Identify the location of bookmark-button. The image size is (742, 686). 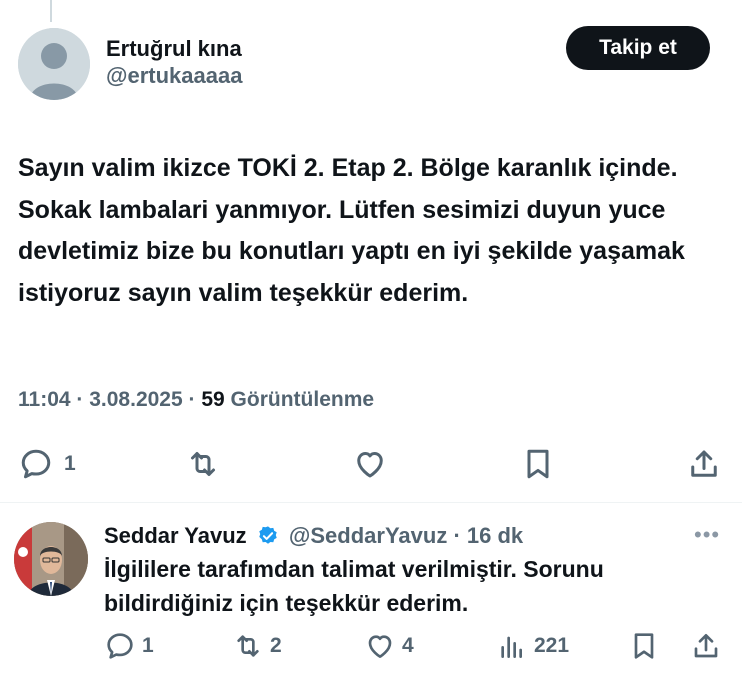
(538, 464).